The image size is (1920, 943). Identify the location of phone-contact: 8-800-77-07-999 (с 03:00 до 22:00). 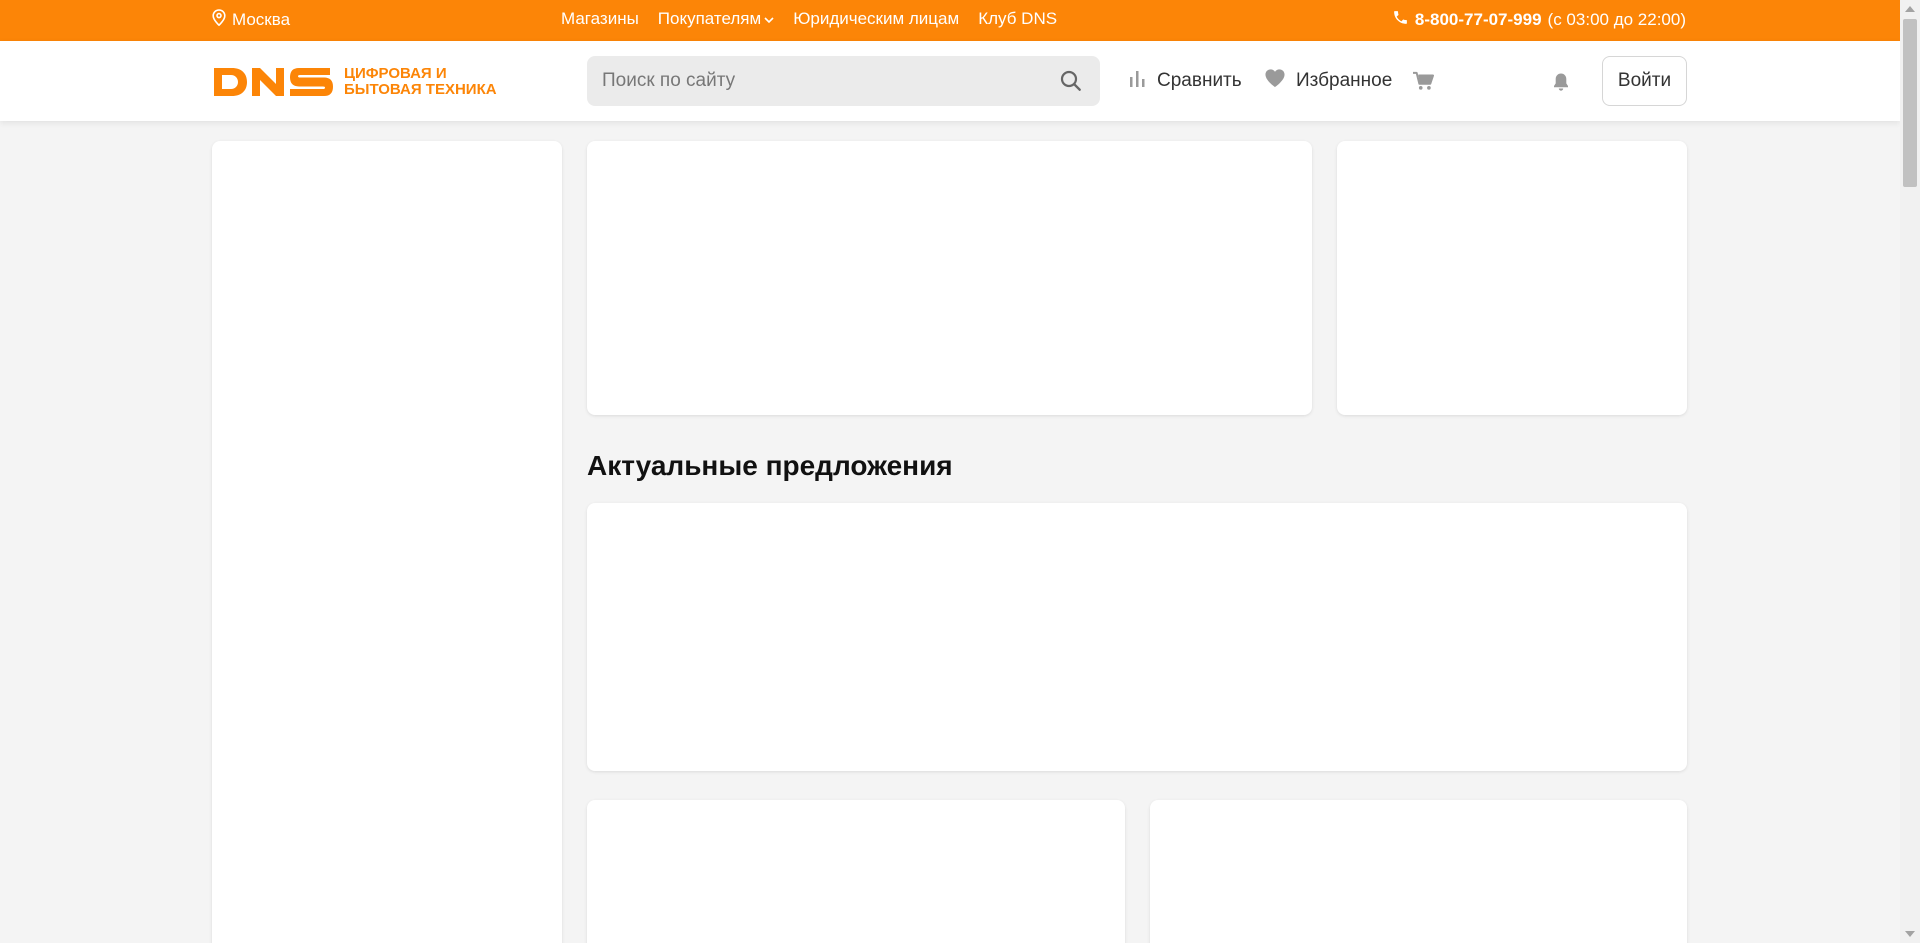
(1539, 20).